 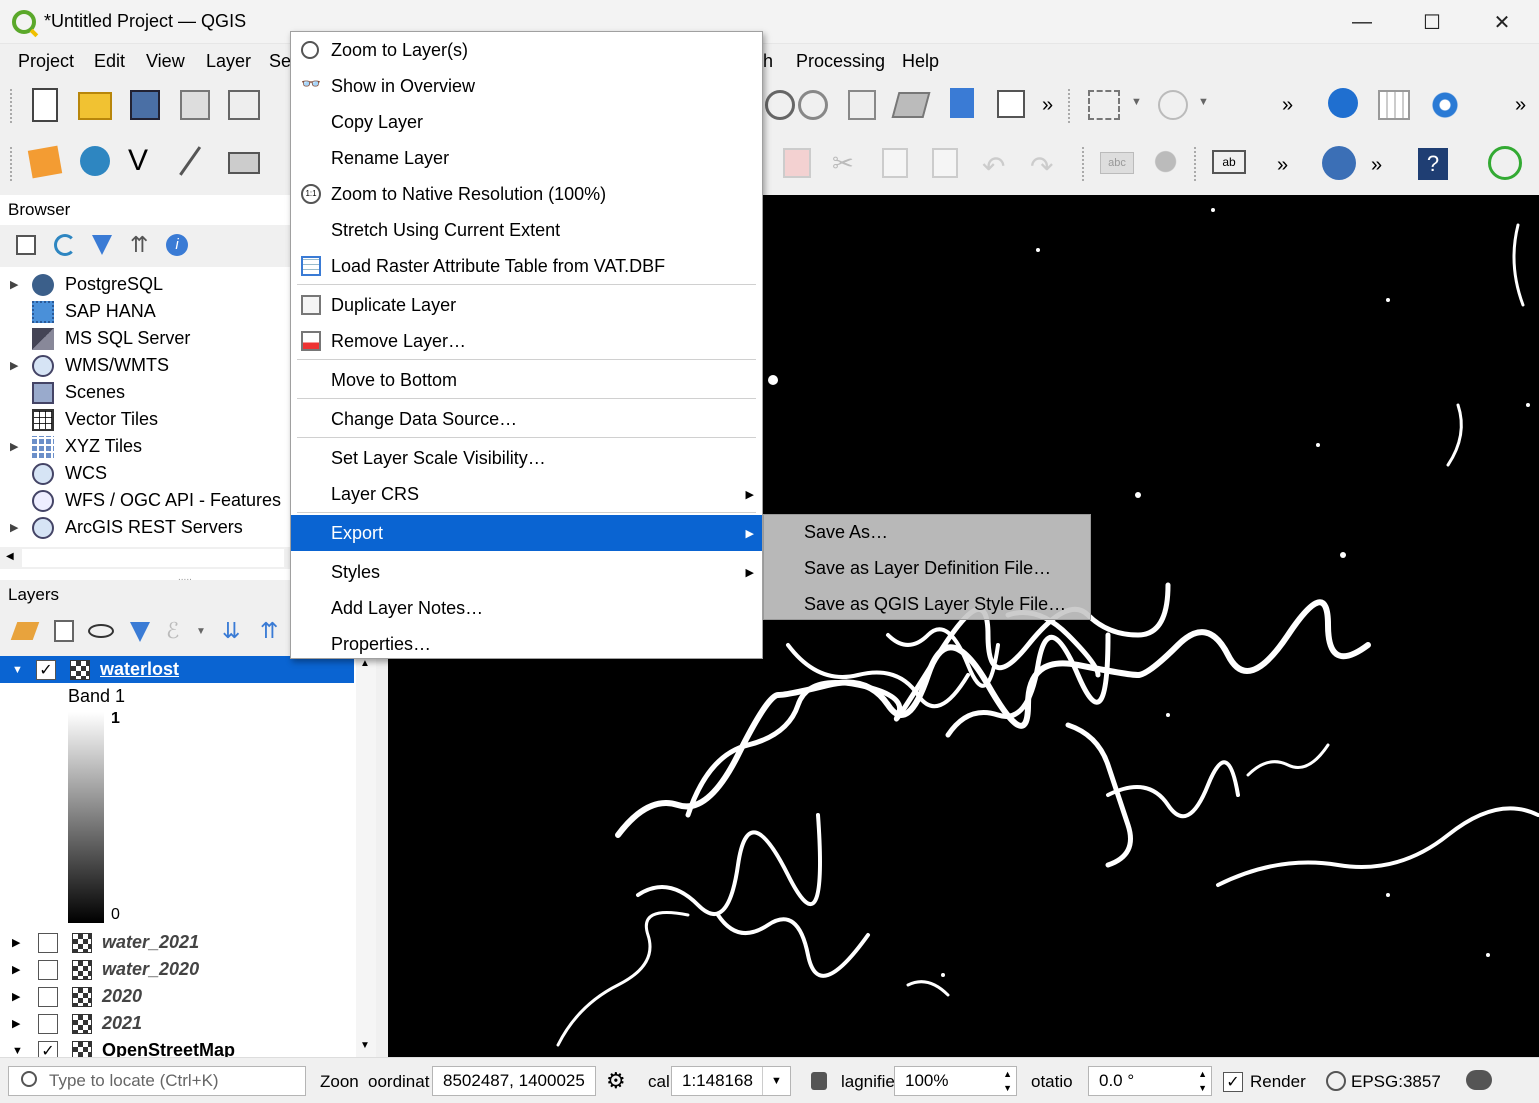 What do you see at coordinates (797, 163) in the screenshot?
I see `delete-icon` at bounding box center [797, 163].